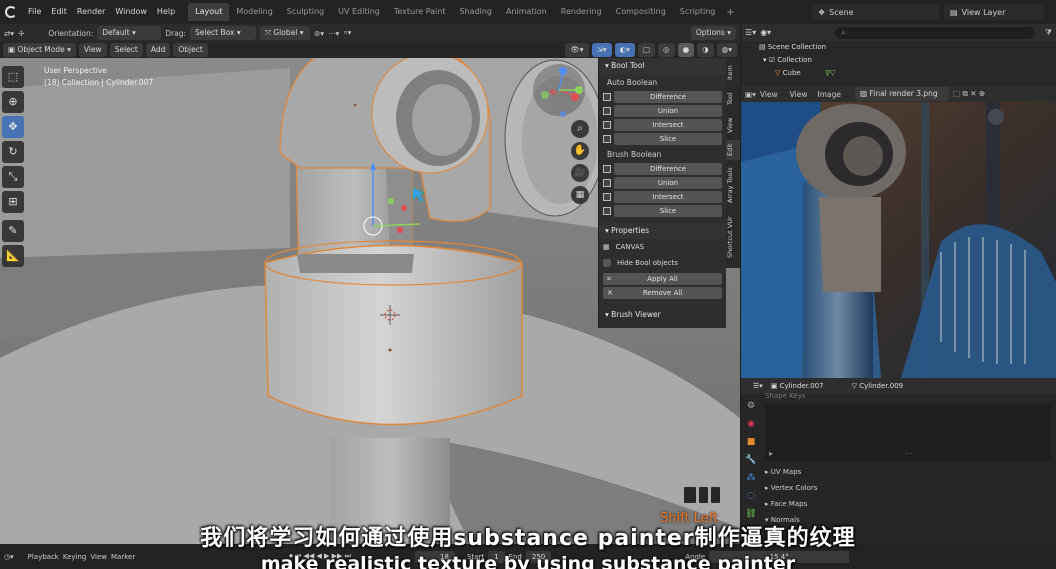 Image resolution: width=1056 pixels, height=569 pixels. Describe the element at coordinates (129, 33) in the screenshot. I see `orientation-dropdown: Default ▾` at that location.